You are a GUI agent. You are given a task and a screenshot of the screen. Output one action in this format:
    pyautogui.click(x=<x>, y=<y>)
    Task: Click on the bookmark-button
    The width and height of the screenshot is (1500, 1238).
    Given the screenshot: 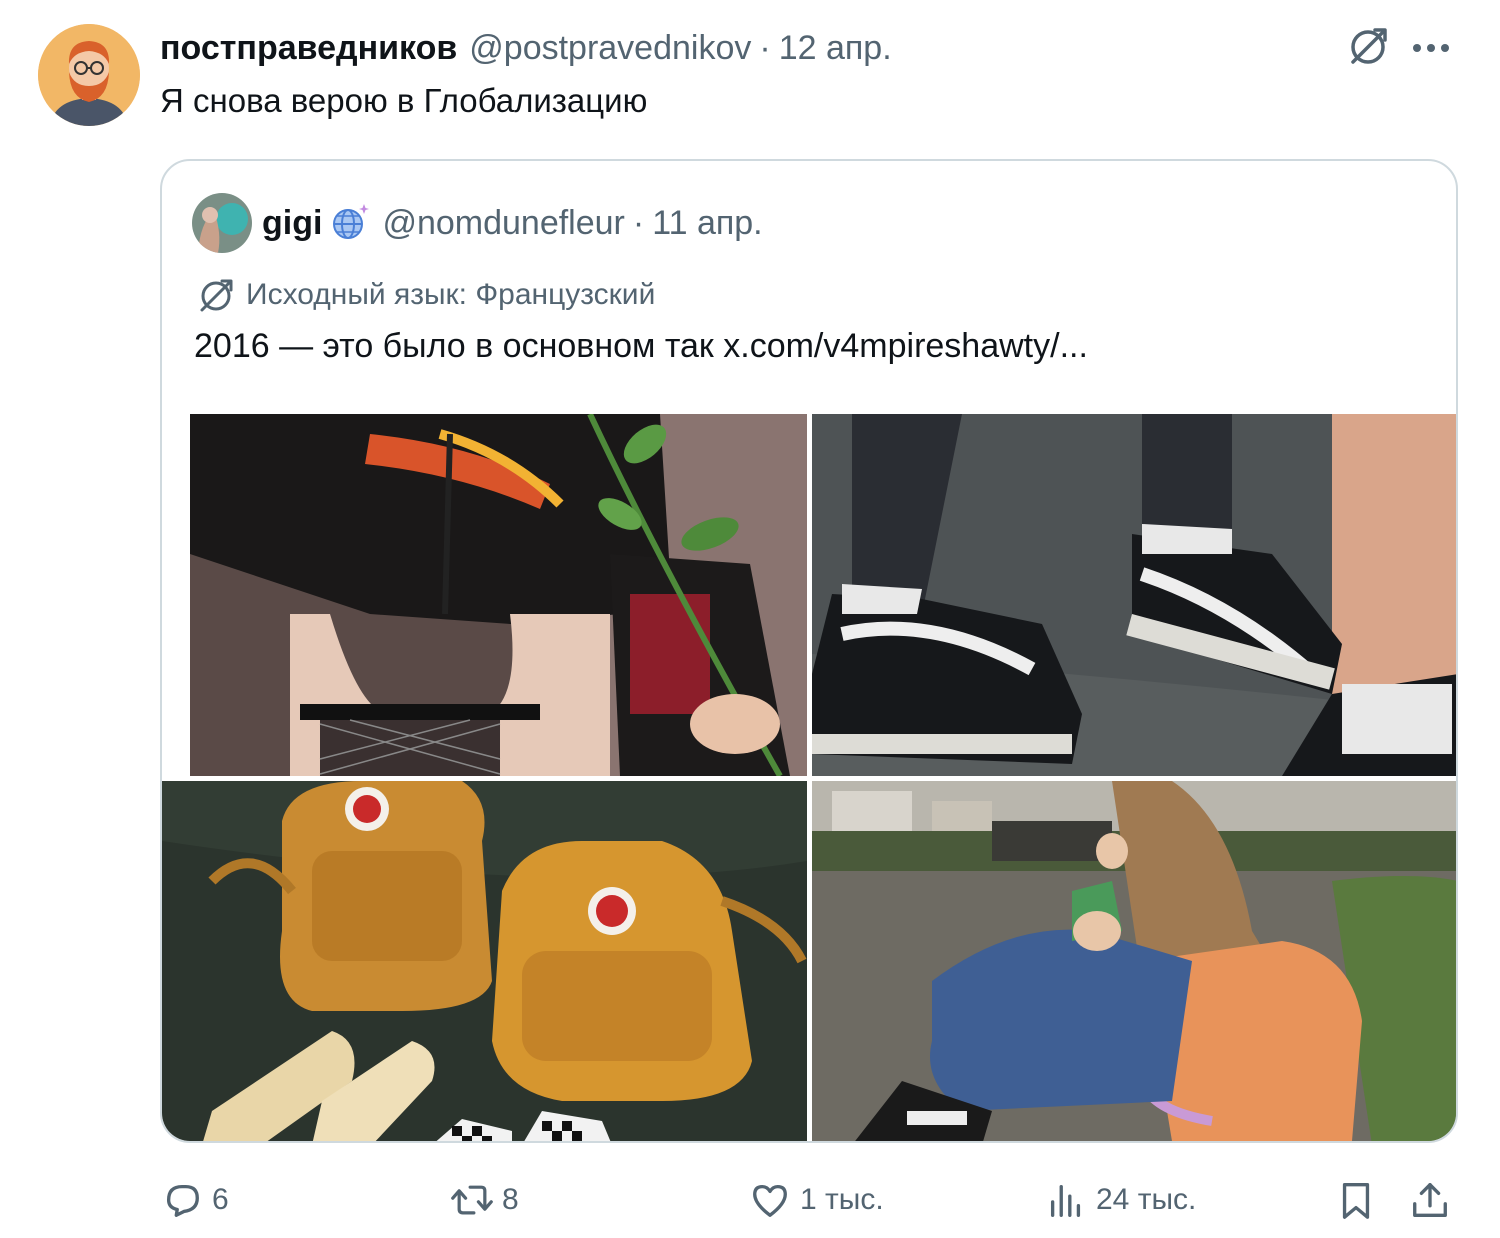 What is the action you would take?
    pyautogui.click(x=1360, y=1200)
    